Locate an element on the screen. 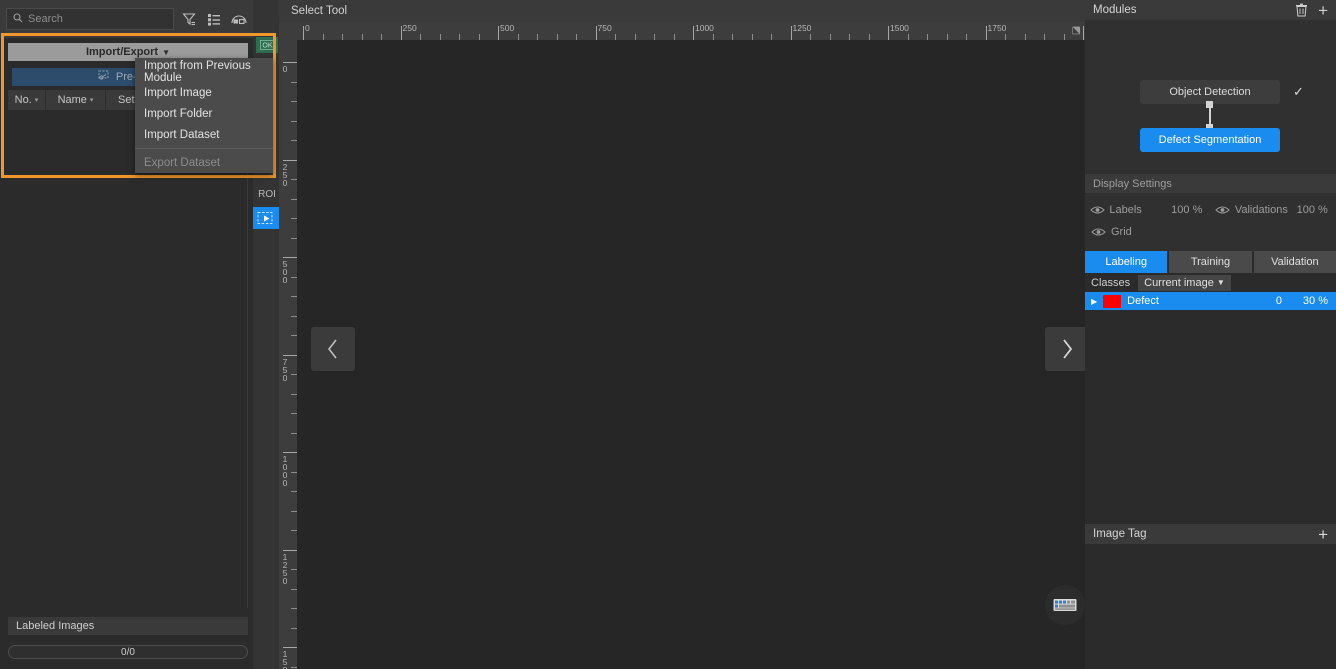 The height and width of the screenshot is (669, 1336). display-value-validations: 100 % is located at coordinates (1316, 210).